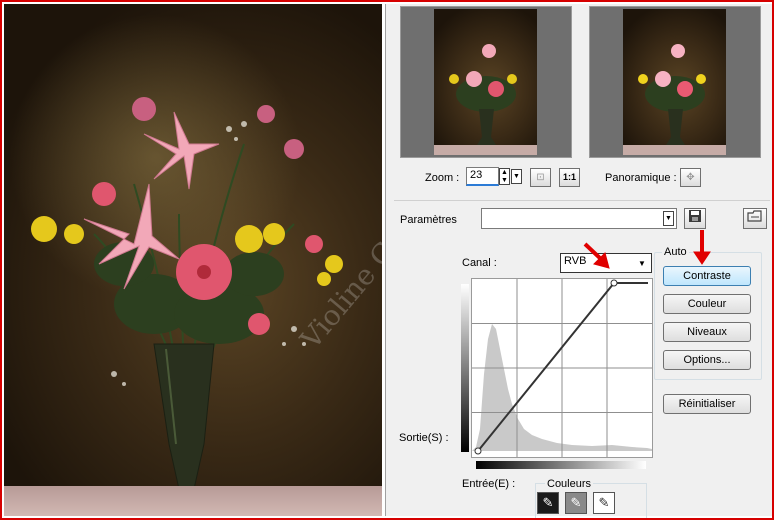  Describe the element at coordinates (702, 258) in the screenshot. I see `arrow-head-contrast-icon` at that location.